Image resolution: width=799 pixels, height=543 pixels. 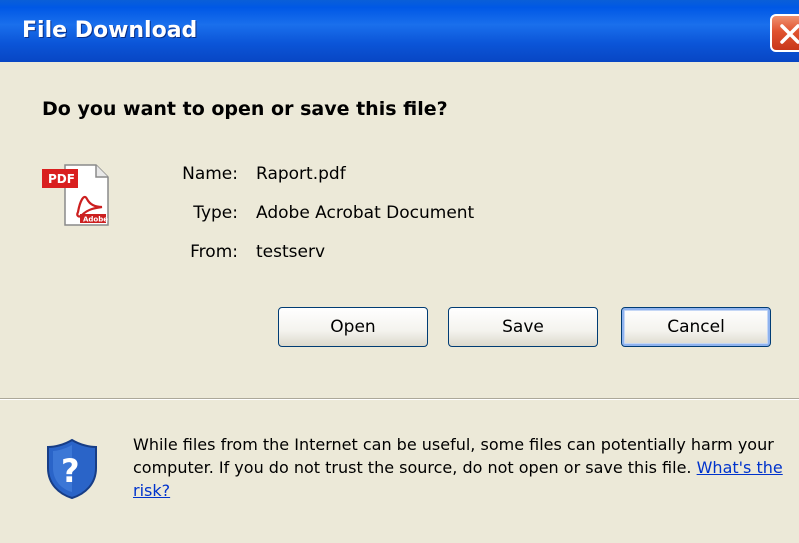 What do you see at coordinates (365, 213) in the screenshot?
I see `file-type-value: Adobe Acrobat Document` at bounding box center [365, 213].